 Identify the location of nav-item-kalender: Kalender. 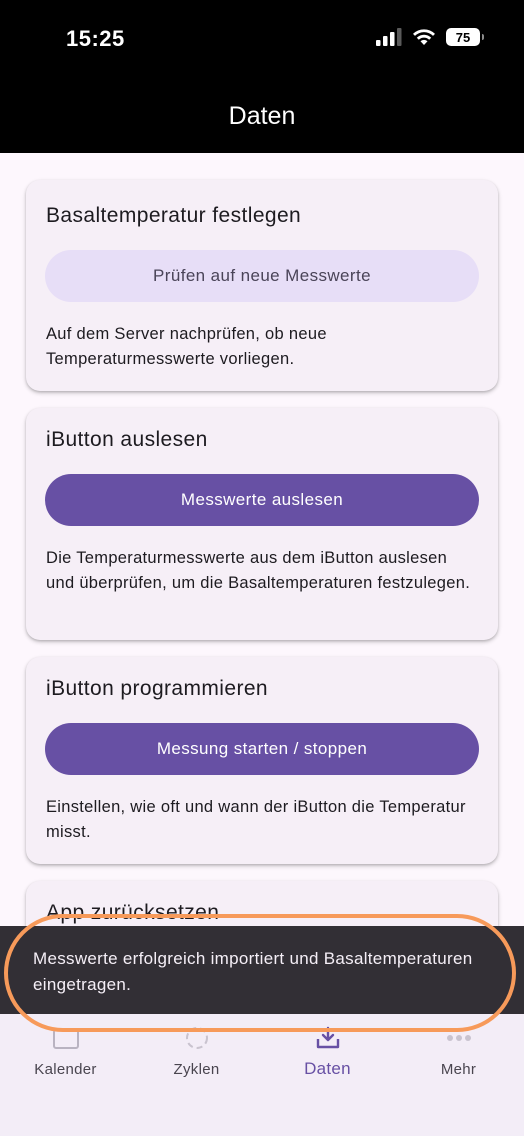
(65, 1058).